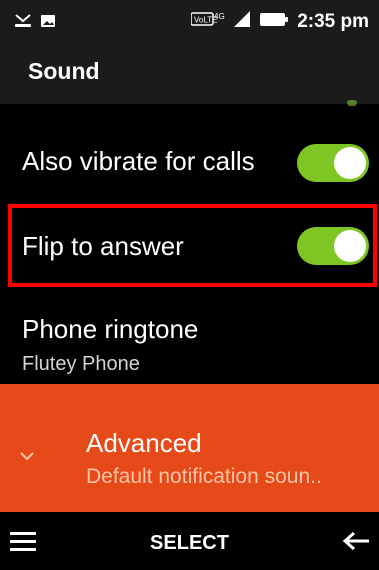 Image resolution: width=379 pixels, height=570 pixels. Describe the element at coordinates (333, 21) in the screenshot. I see `status-time: 2:35 pm` at that location.